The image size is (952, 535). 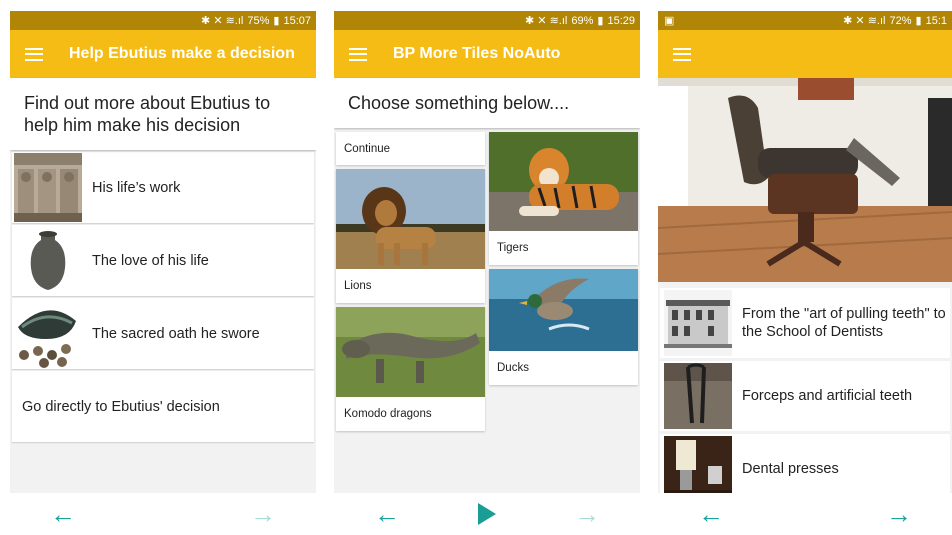 What do you see at coordinates (827, 396) in the screenshot?
I see `item-label: Forceps and artificial teeth` at bounding box center [827, 396].